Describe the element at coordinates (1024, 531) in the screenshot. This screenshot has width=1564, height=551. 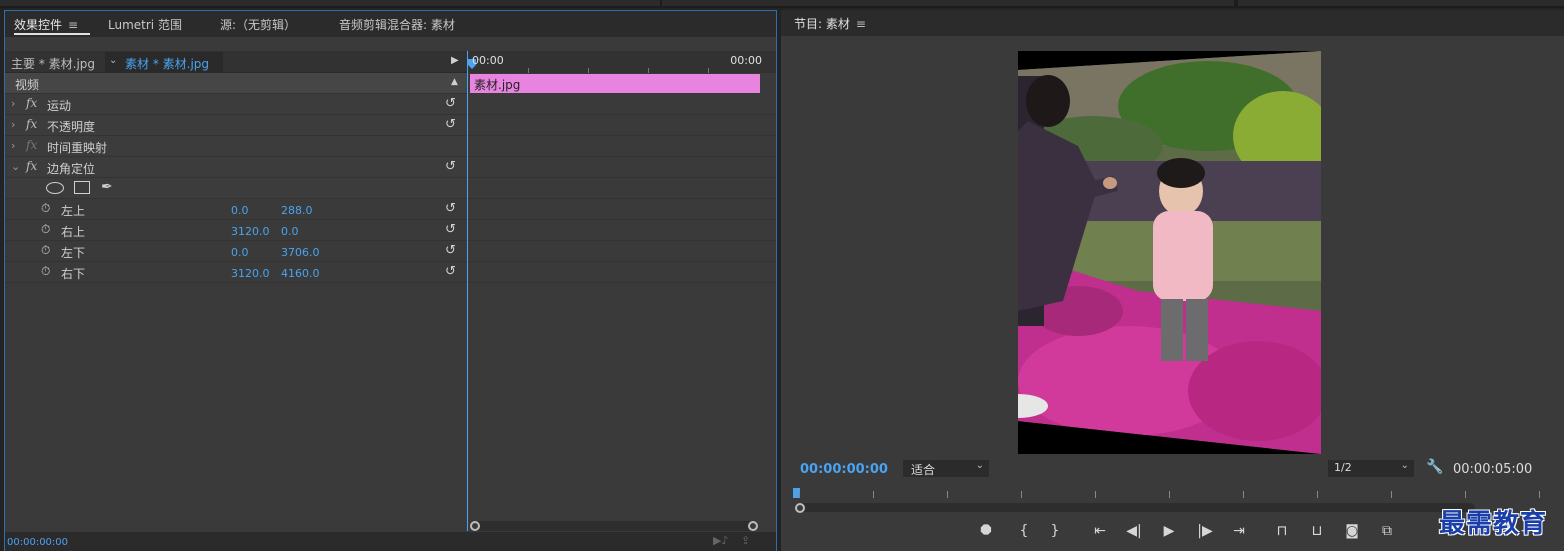
I see `mark-in-icon: {` at that location.